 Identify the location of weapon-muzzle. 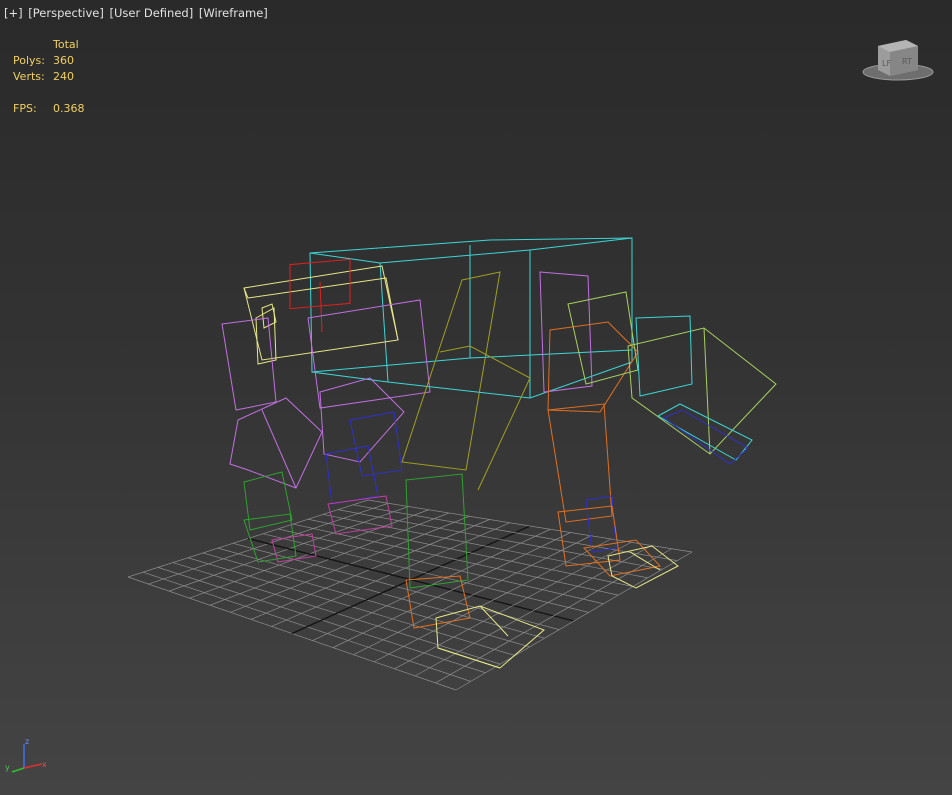
(705, 437).